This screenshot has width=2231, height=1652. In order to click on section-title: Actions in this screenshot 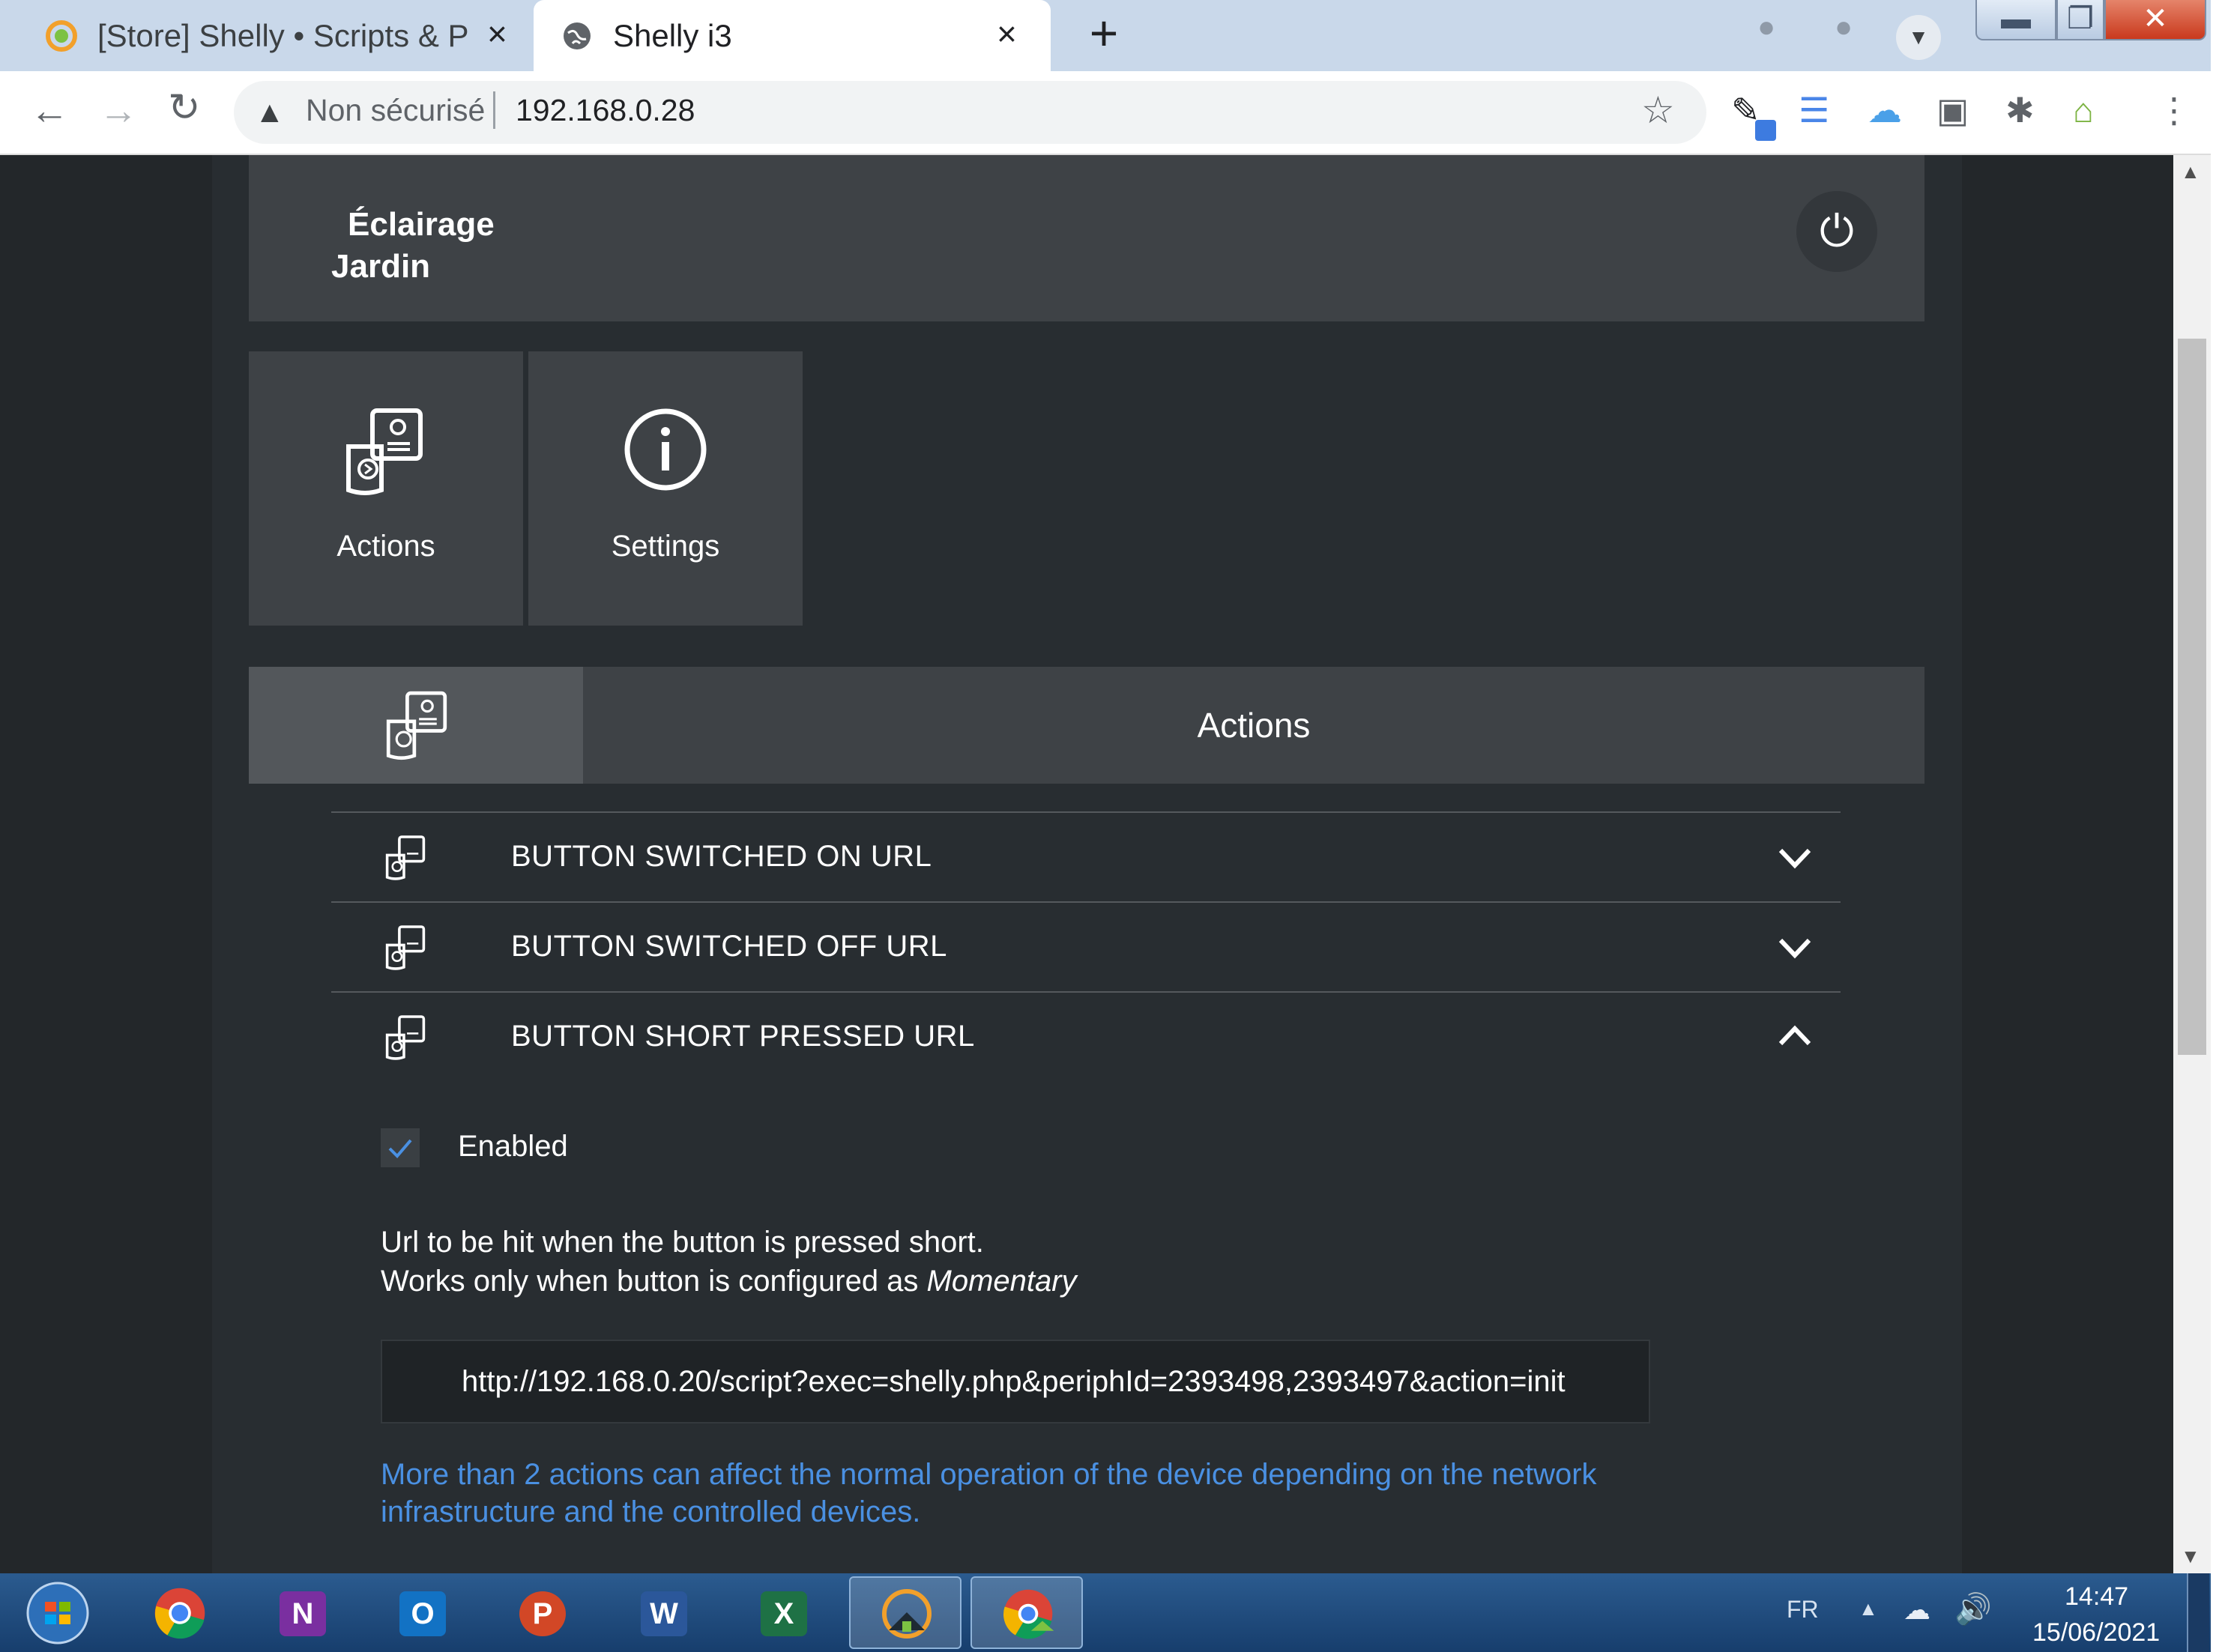, I will do `click(1254, 725)`.